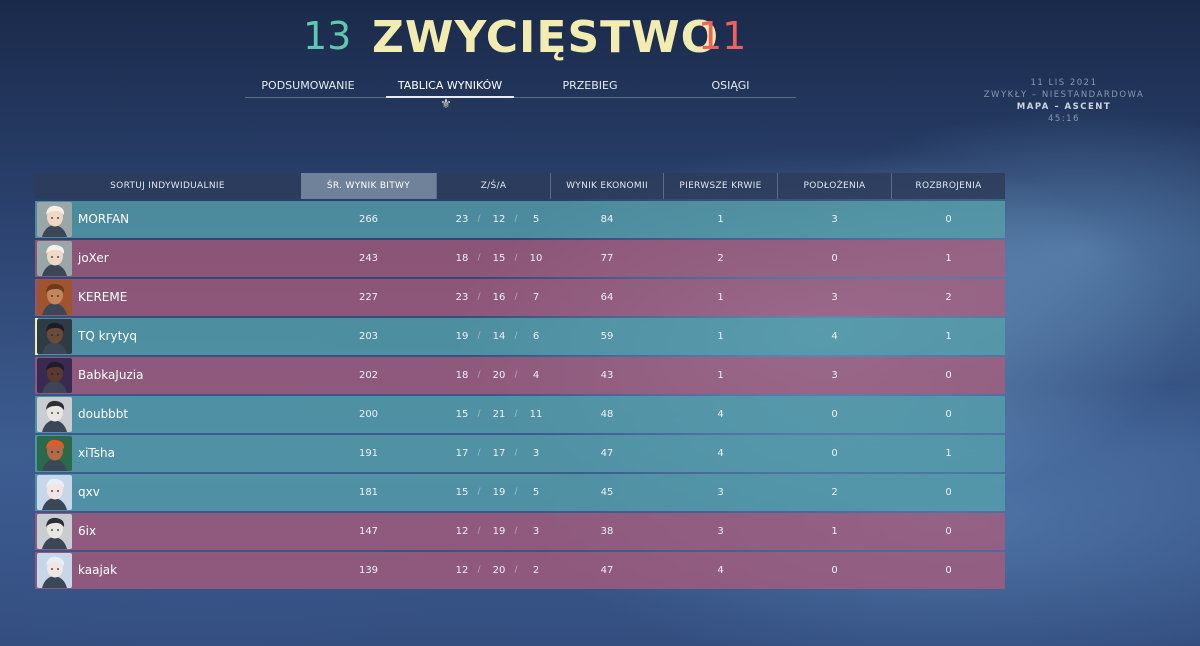  What do you see at coordinates (520, 570) in the screenshot?
I see `player-row: kaajak 139 12 / 20 / 2 47 4 0 0` at bounding box center [520, 570].